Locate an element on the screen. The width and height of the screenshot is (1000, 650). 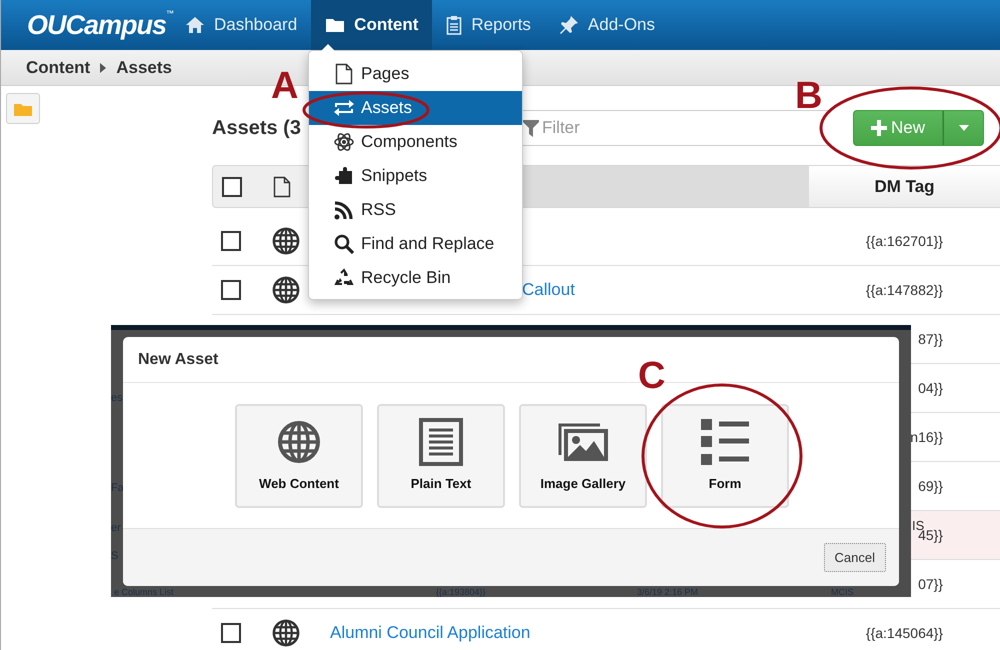
nav-tab: Add-Ons is located at coordinates (607, 25).